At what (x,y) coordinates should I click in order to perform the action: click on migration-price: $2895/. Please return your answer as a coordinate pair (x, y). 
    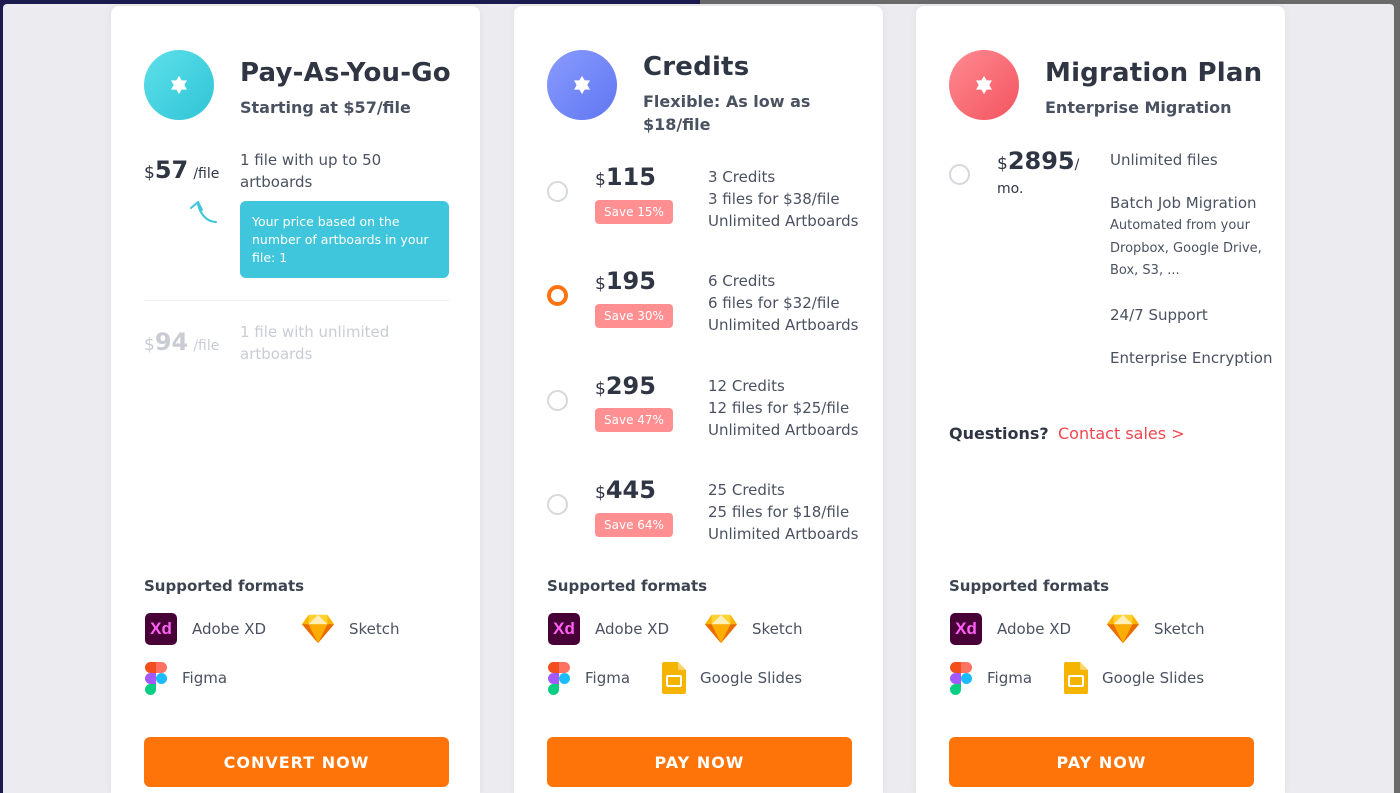
    Looking at the image, I should click on (1038, 161).